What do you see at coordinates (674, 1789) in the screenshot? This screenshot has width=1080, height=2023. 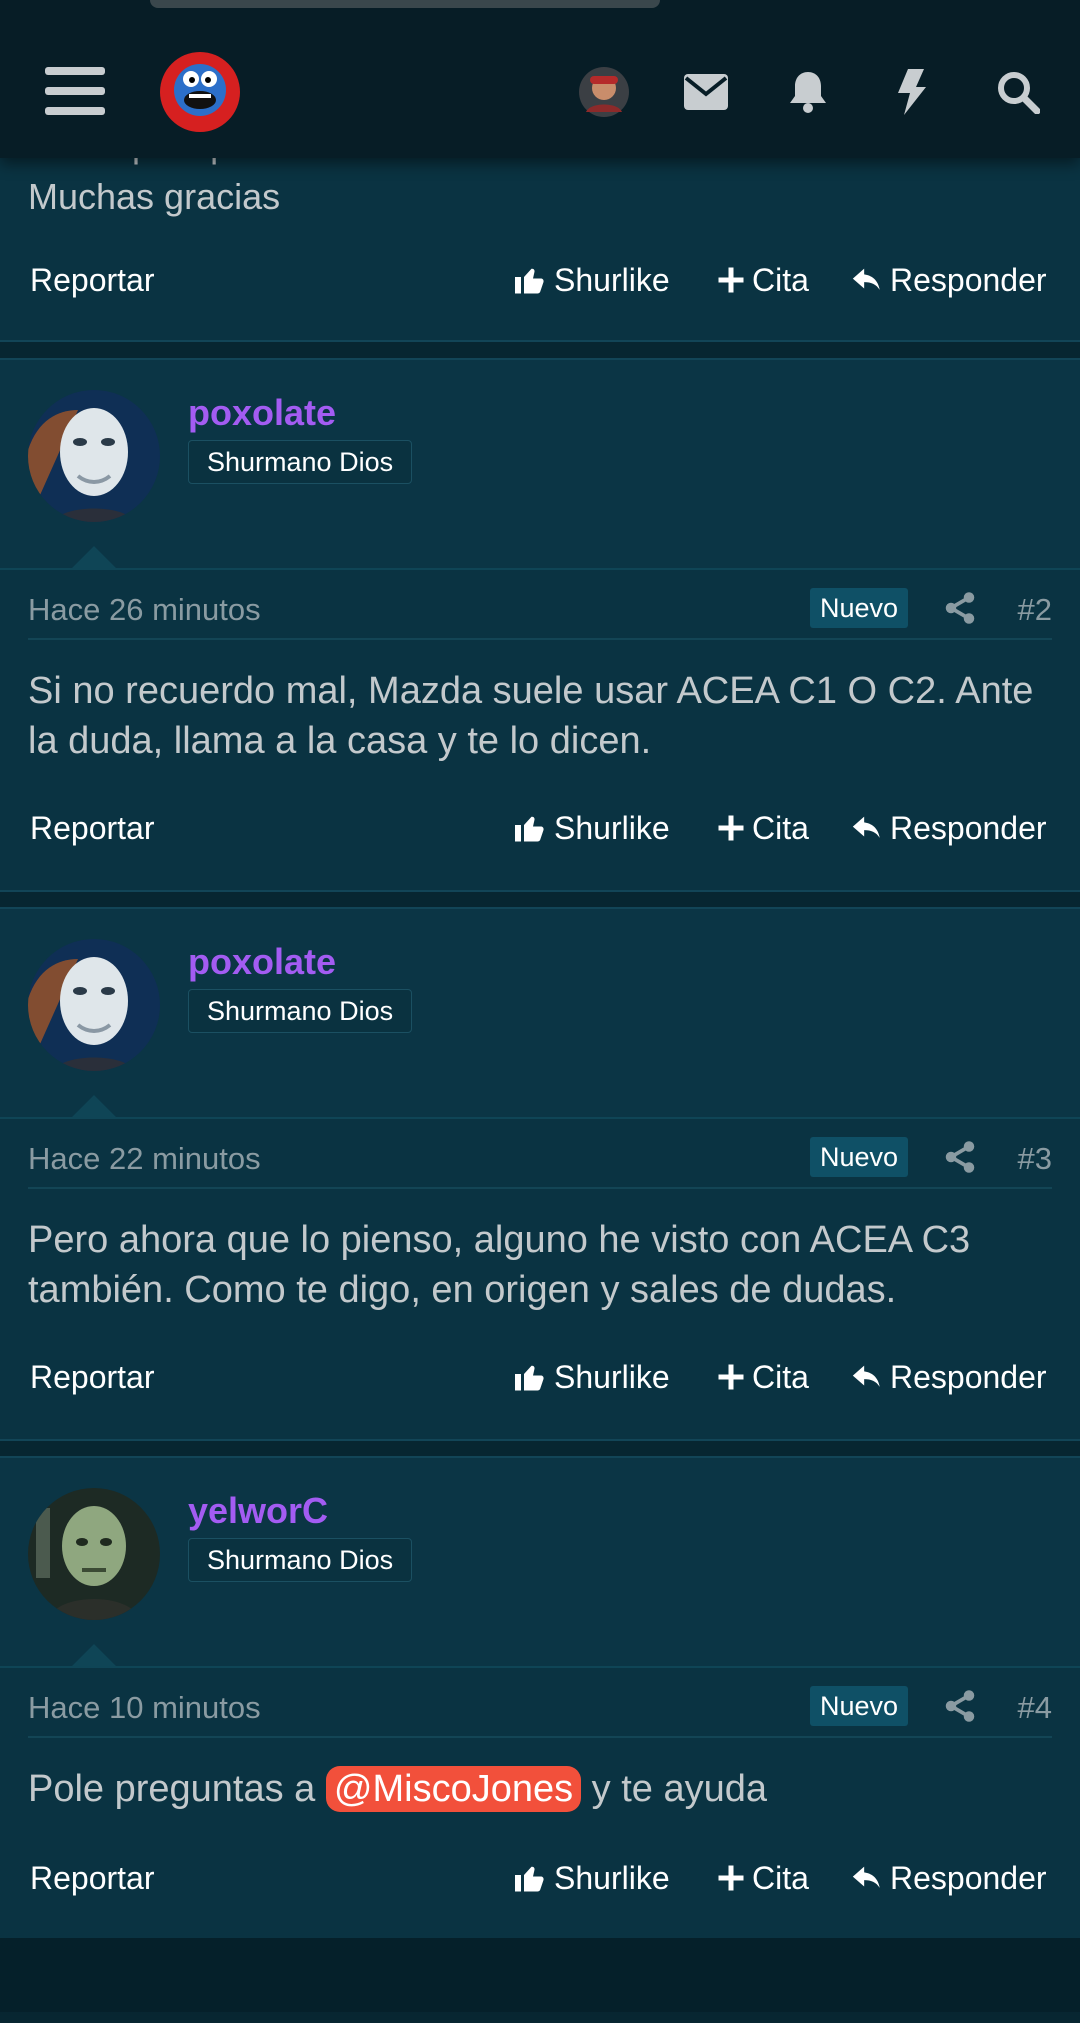 I see `post-text-after: y te ayuda` at bounding box center [674, 1789].